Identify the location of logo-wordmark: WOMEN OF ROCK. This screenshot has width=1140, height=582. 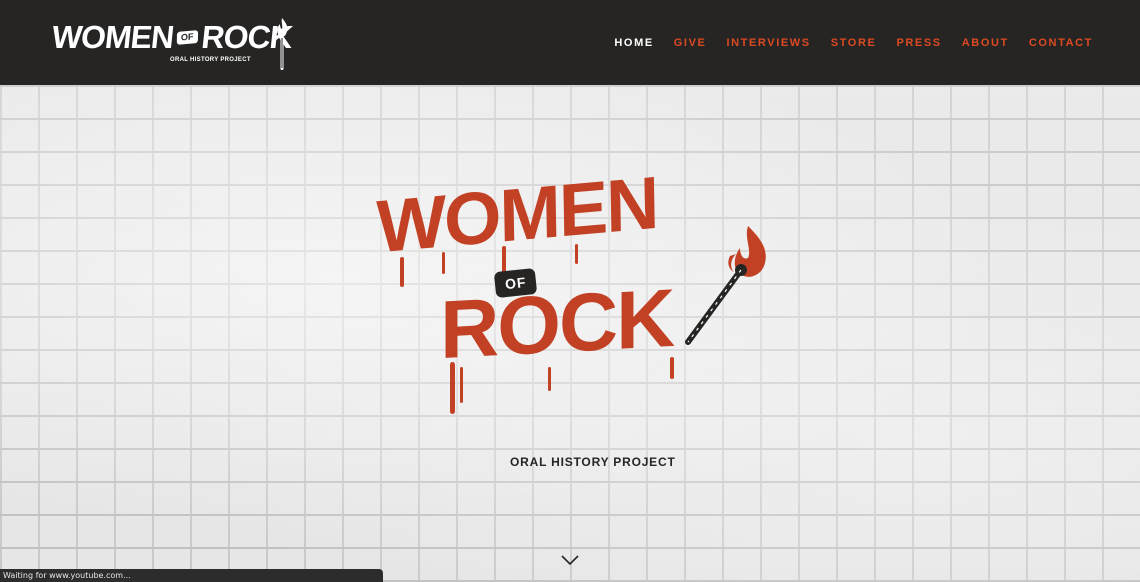
(172, 37).